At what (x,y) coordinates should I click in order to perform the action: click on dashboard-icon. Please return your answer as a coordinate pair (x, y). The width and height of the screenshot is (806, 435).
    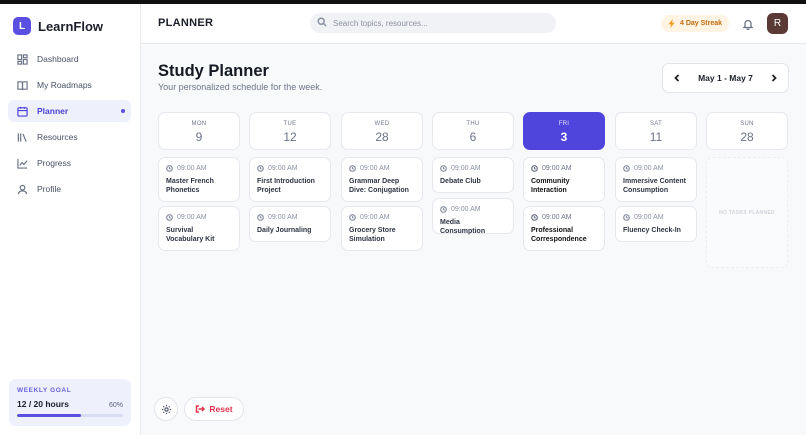
    Looking at the image, I should click on (22, 59).